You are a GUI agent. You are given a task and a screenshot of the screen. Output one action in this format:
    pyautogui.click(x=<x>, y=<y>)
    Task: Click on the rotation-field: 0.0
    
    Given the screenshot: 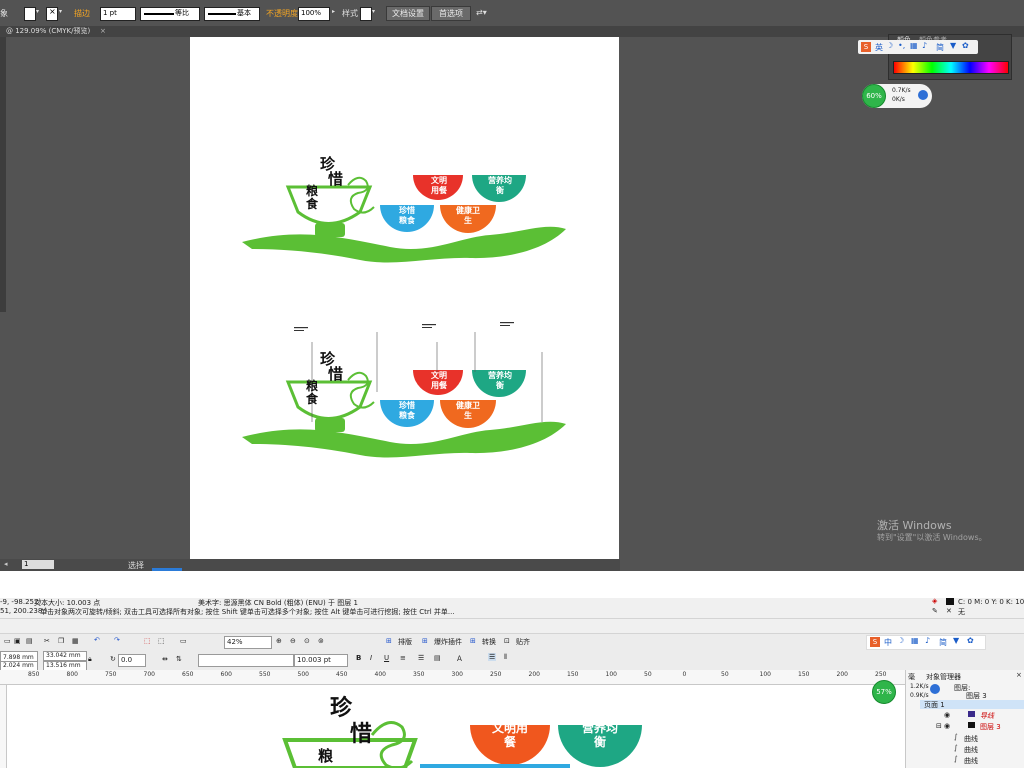 What is the action you would take?
    pyautogui.click(x=132, y=660)
    